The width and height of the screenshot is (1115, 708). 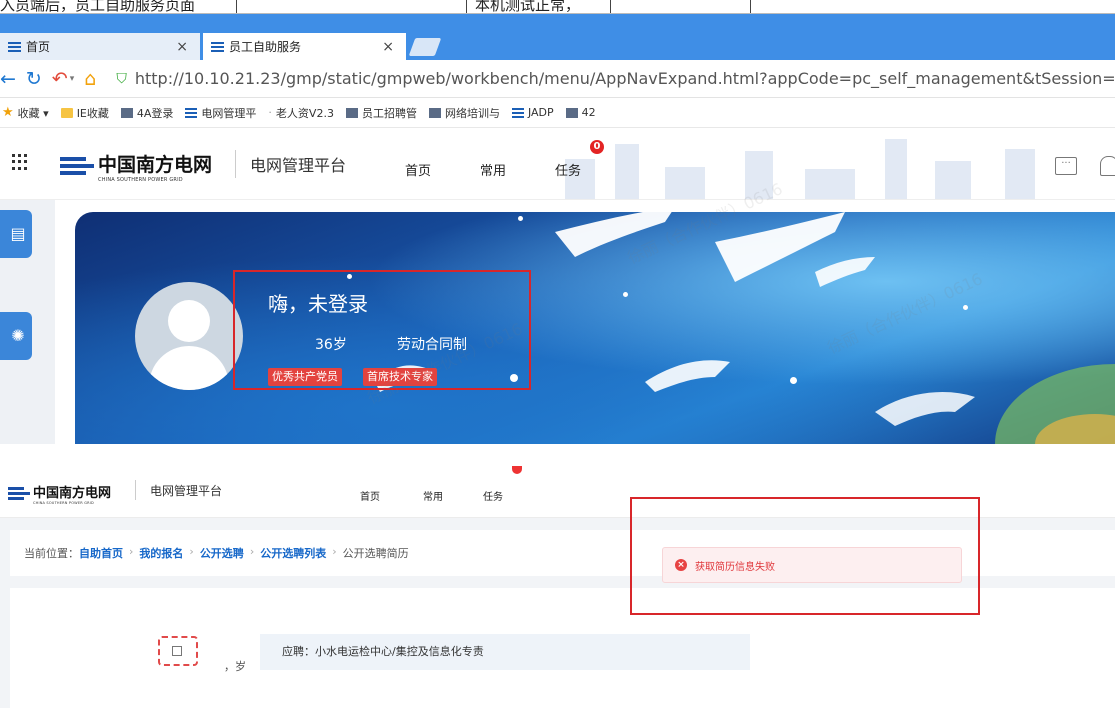 I want to click on undo-icon: ↶, so click(x=60, y=79).